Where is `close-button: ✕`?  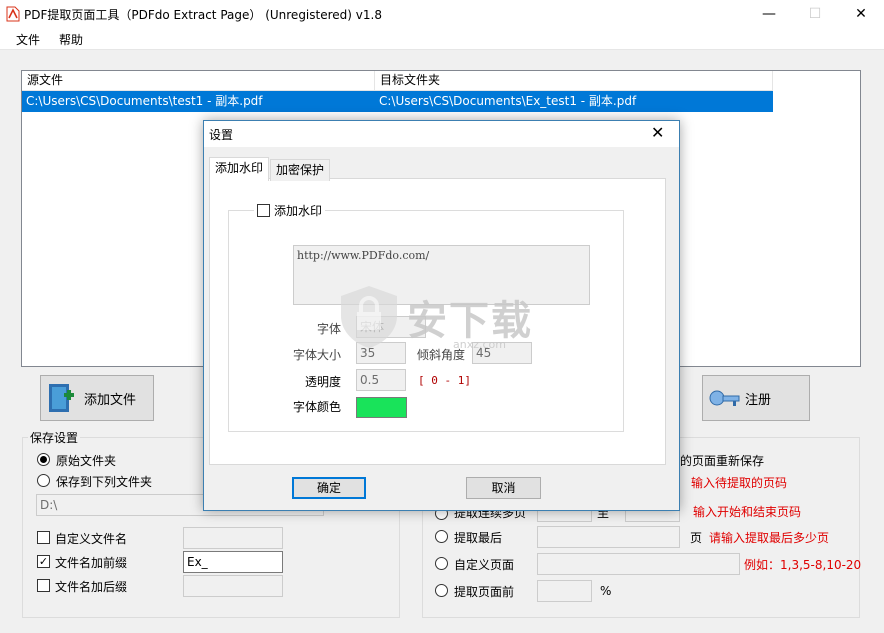 close-button: ✕ is located at coordinates (861, 14).